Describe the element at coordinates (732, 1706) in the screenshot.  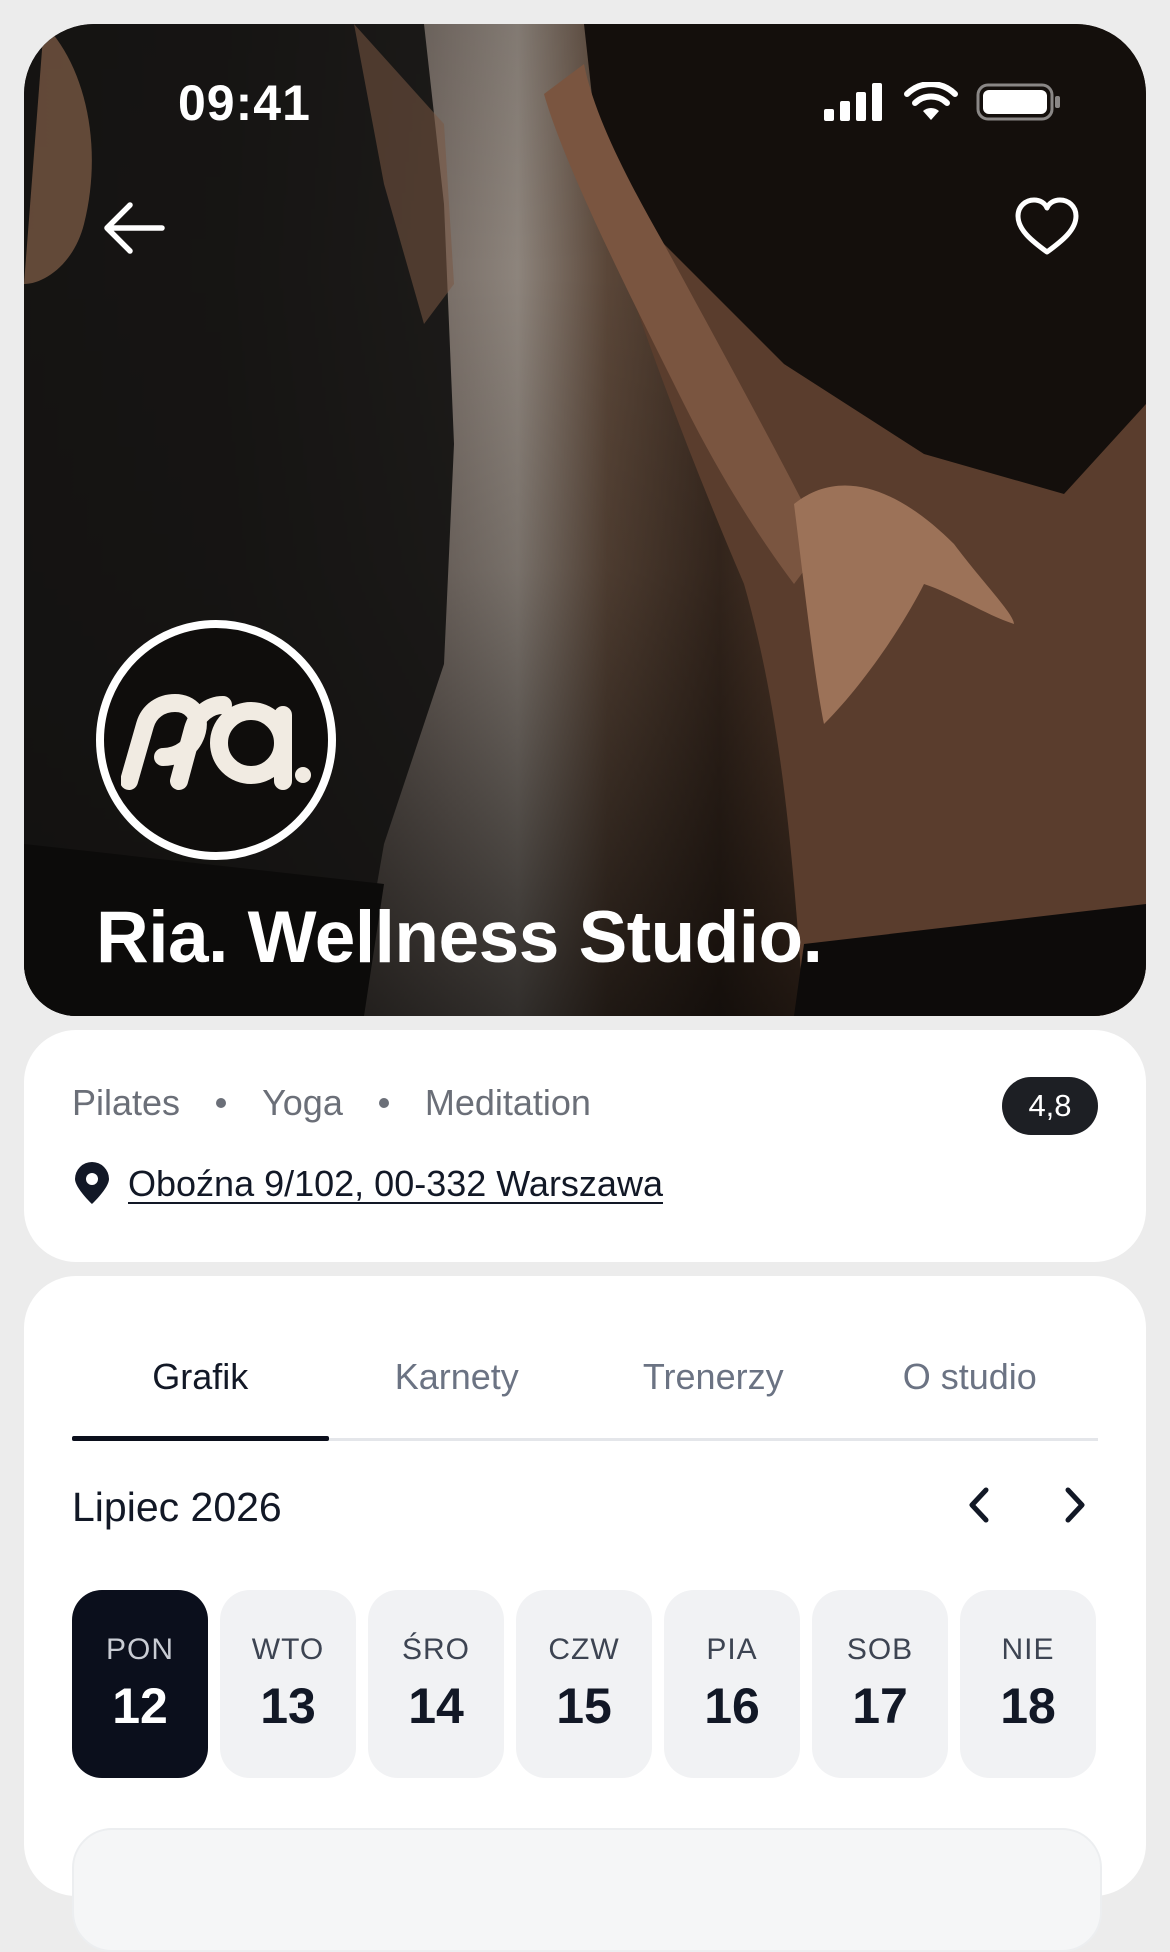
I see `day-number: 16` at that location.